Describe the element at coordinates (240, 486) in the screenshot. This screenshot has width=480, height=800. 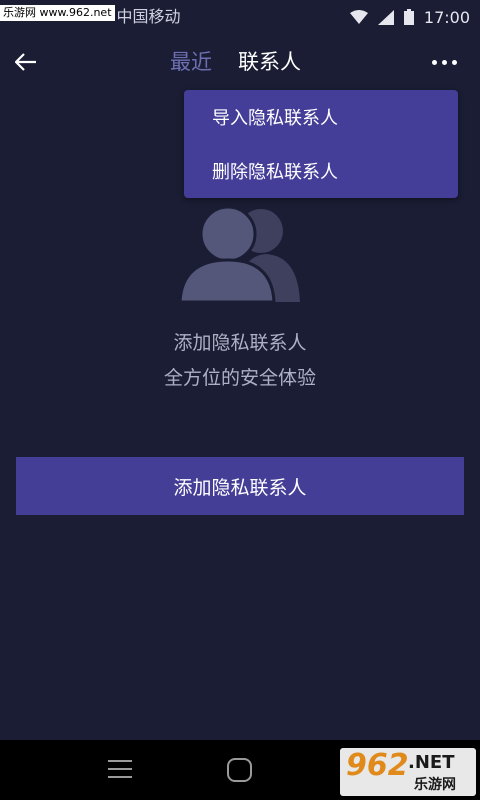
I see `add-private-contact-button: 添加隐私联系人` at that location.